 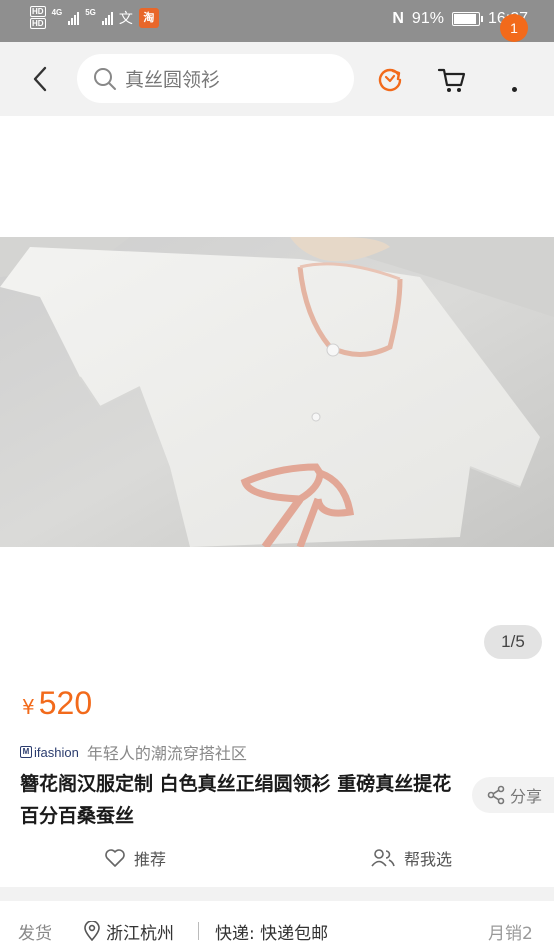 What do you see at coordinates (56, 752) in the screenshot?
I see `ifashion-logo-text: ifashion` at bounding box center [56, 752].